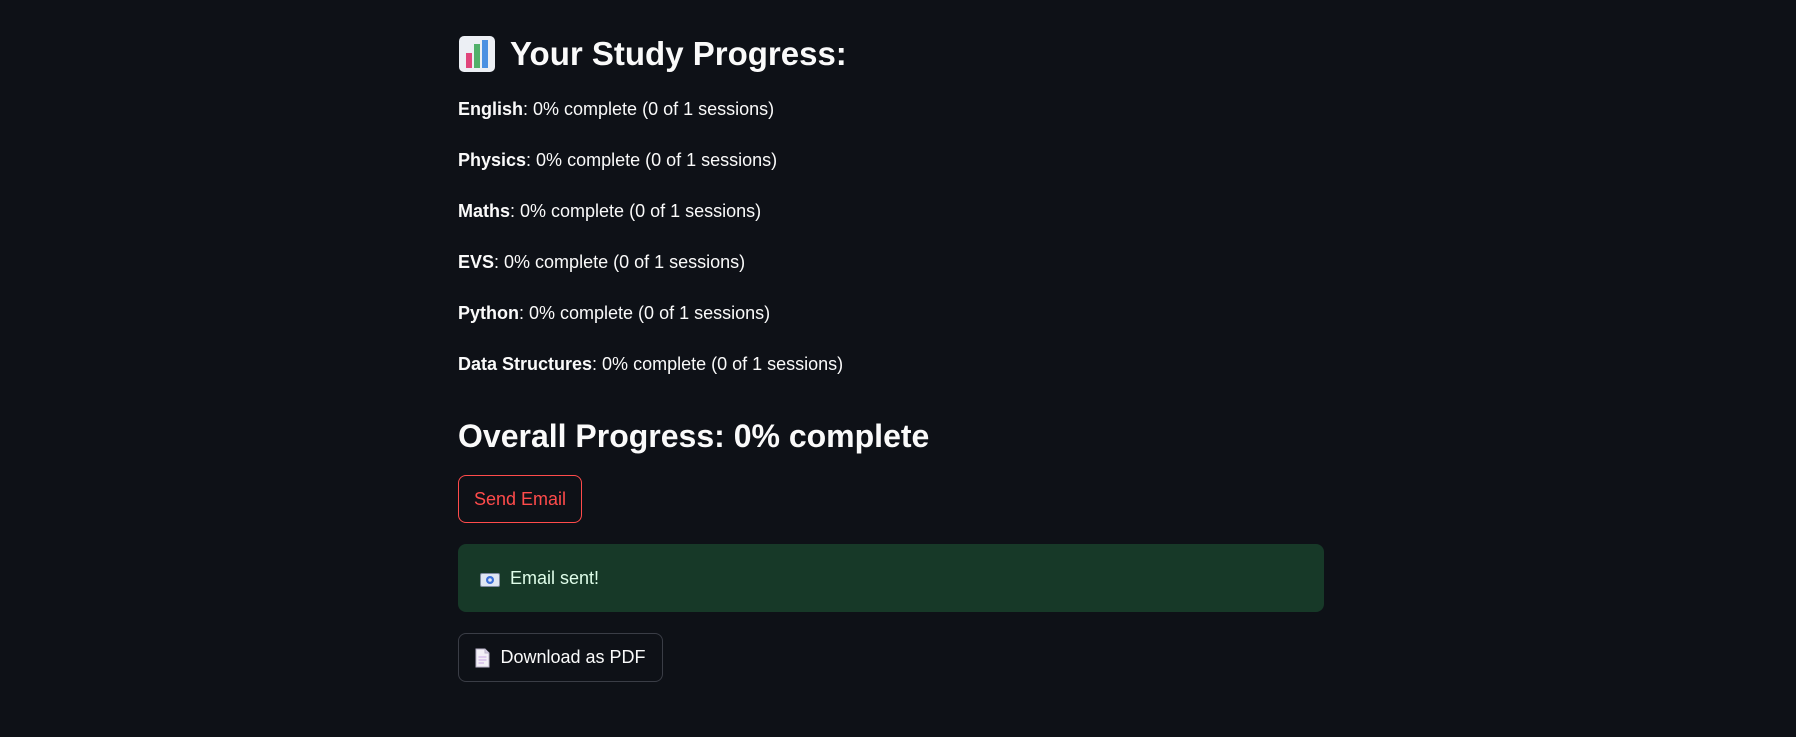  I want to click on download-pdf-label: Download as PDF, so click(573, 657).